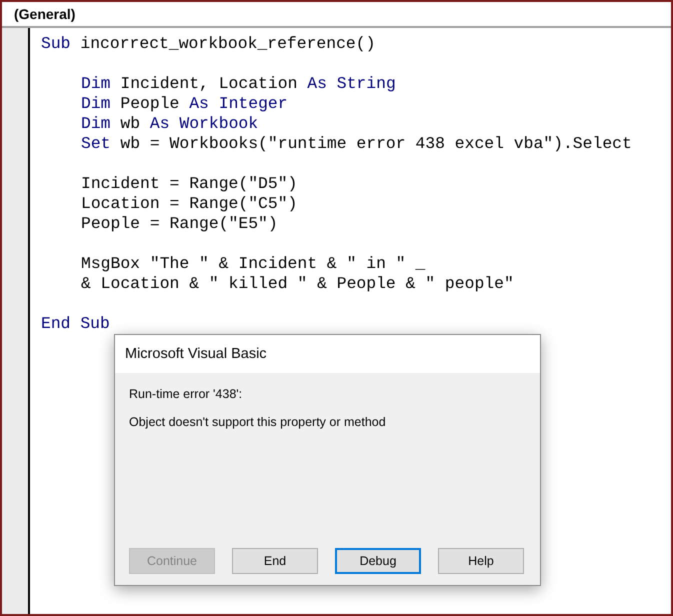  I want to click on error-message: Object doesn't support this property or method, so click(258, 422).